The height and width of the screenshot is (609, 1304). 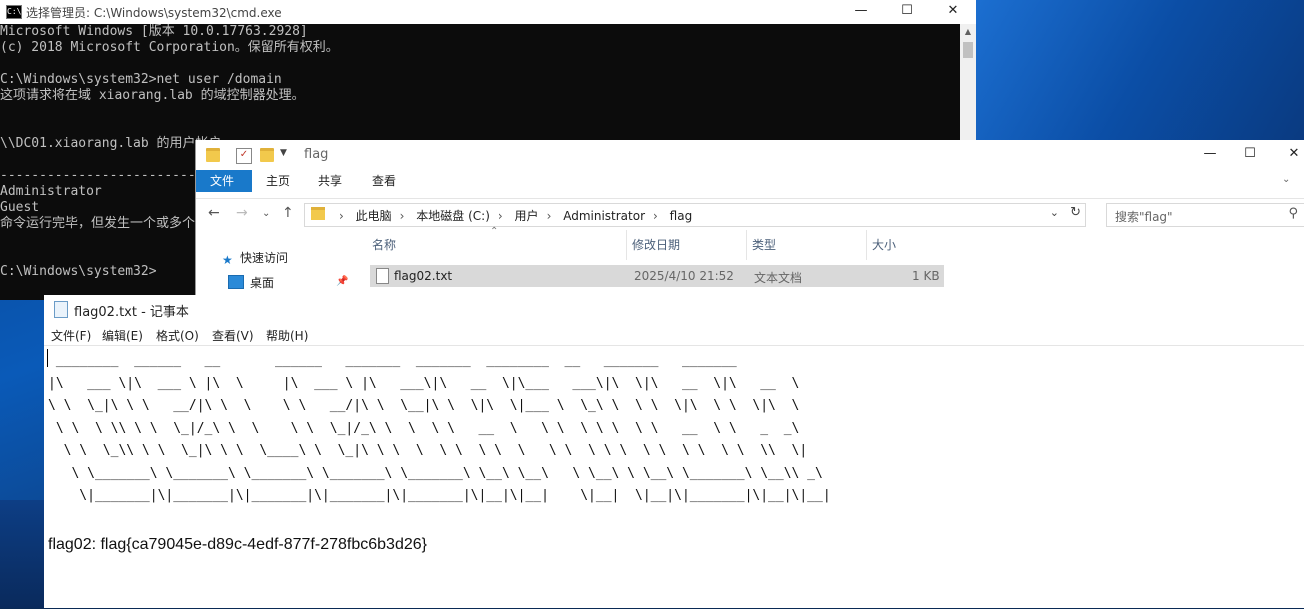 I want to click on explorer-title: flag, so click(x=316, y=154).